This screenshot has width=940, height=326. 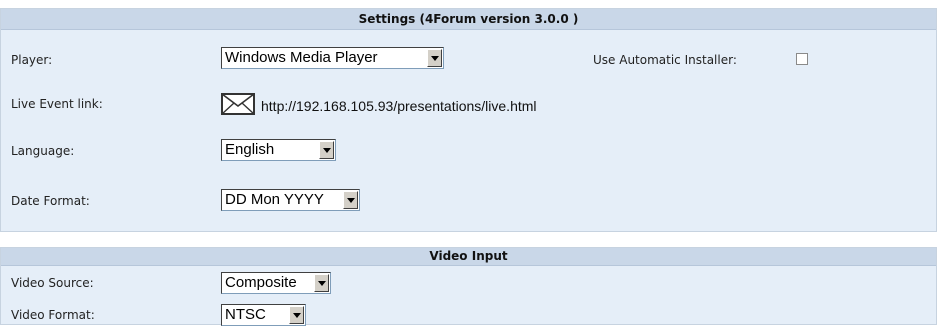 What do you see at coordinates (261, 282) in the screenshot?
I see `video-source-select-value: Composite` at bounding box center [261, 282].